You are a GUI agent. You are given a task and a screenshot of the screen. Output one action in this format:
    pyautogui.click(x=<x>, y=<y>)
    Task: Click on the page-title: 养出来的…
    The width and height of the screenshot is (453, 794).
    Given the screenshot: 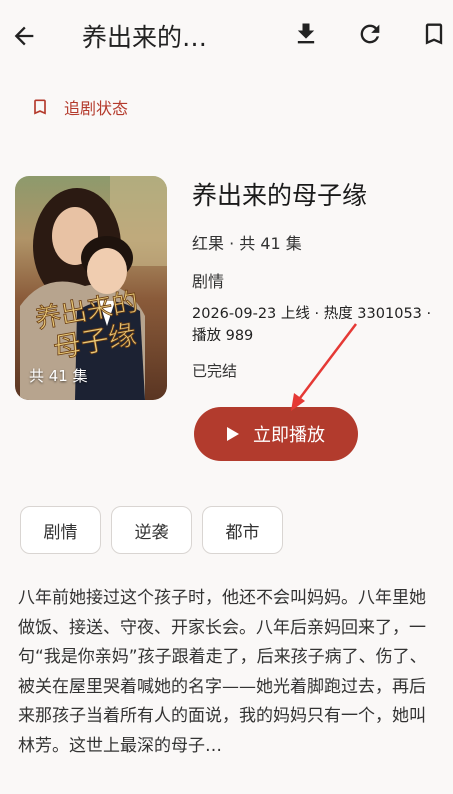 What is the action you would take?
    pyautogui.click(x=145, y=37)
    